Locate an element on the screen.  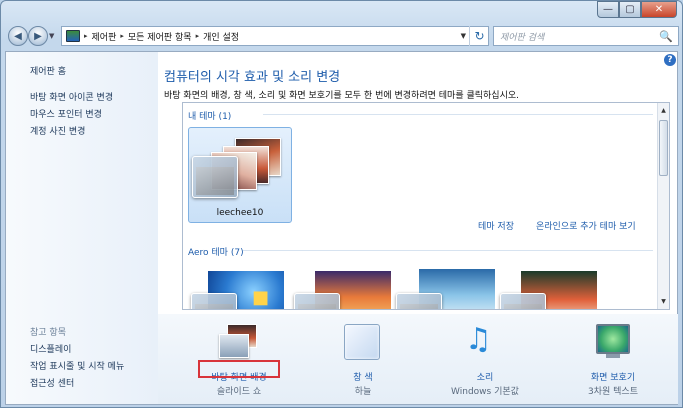
theme-name: leechee10 is located at coordinates (240, 213).